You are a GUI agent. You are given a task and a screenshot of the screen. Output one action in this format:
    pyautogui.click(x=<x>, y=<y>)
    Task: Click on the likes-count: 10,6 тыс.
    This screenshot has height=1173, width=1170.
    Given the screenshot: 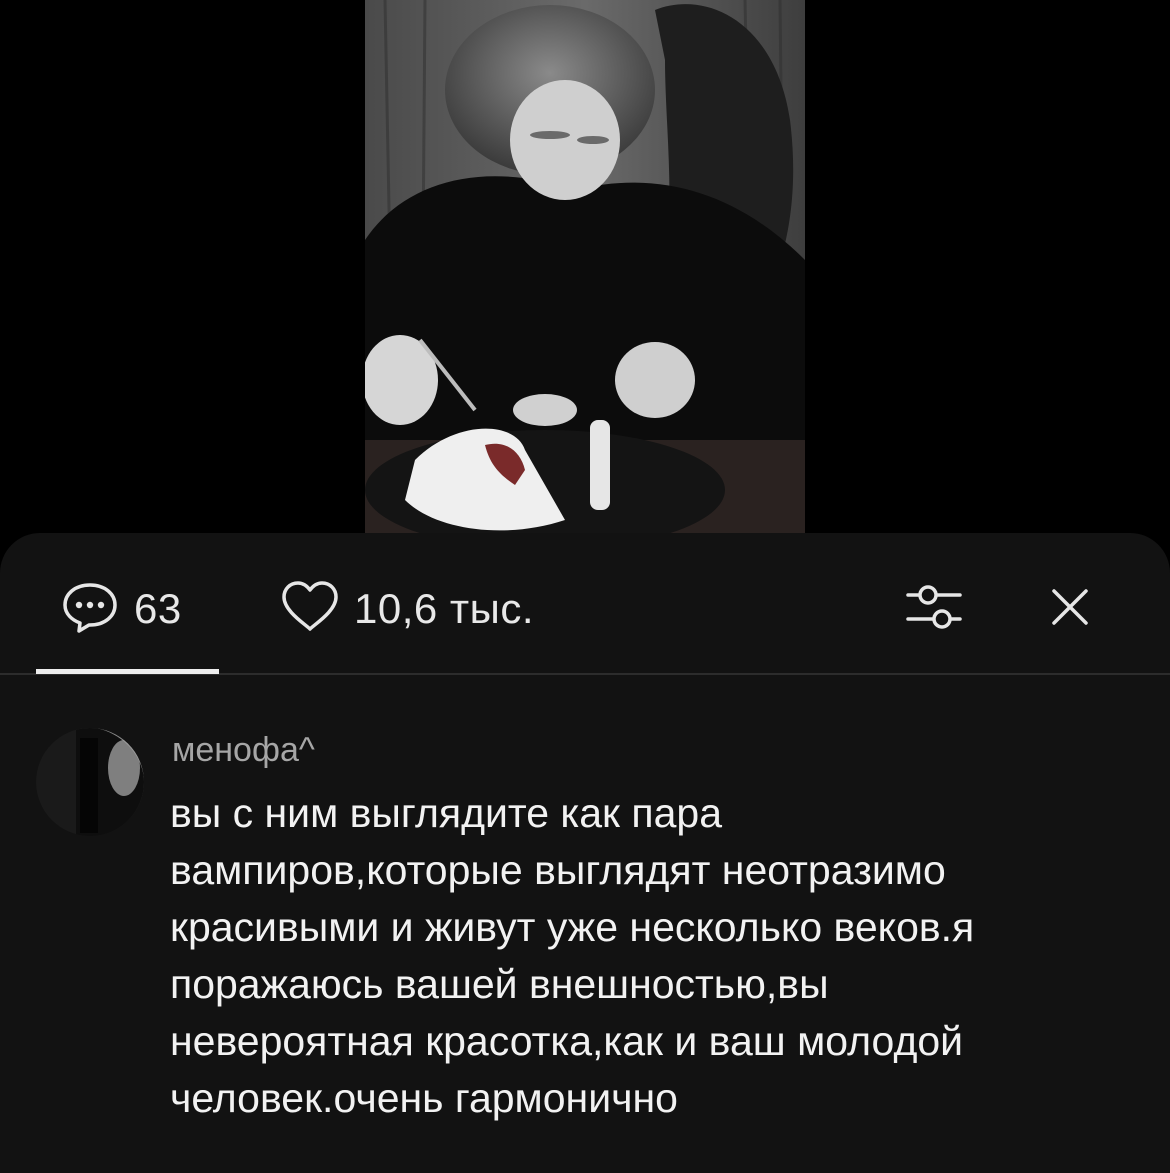 What is the action you would take?
    pyautogui.click(x=444, y=608)
    